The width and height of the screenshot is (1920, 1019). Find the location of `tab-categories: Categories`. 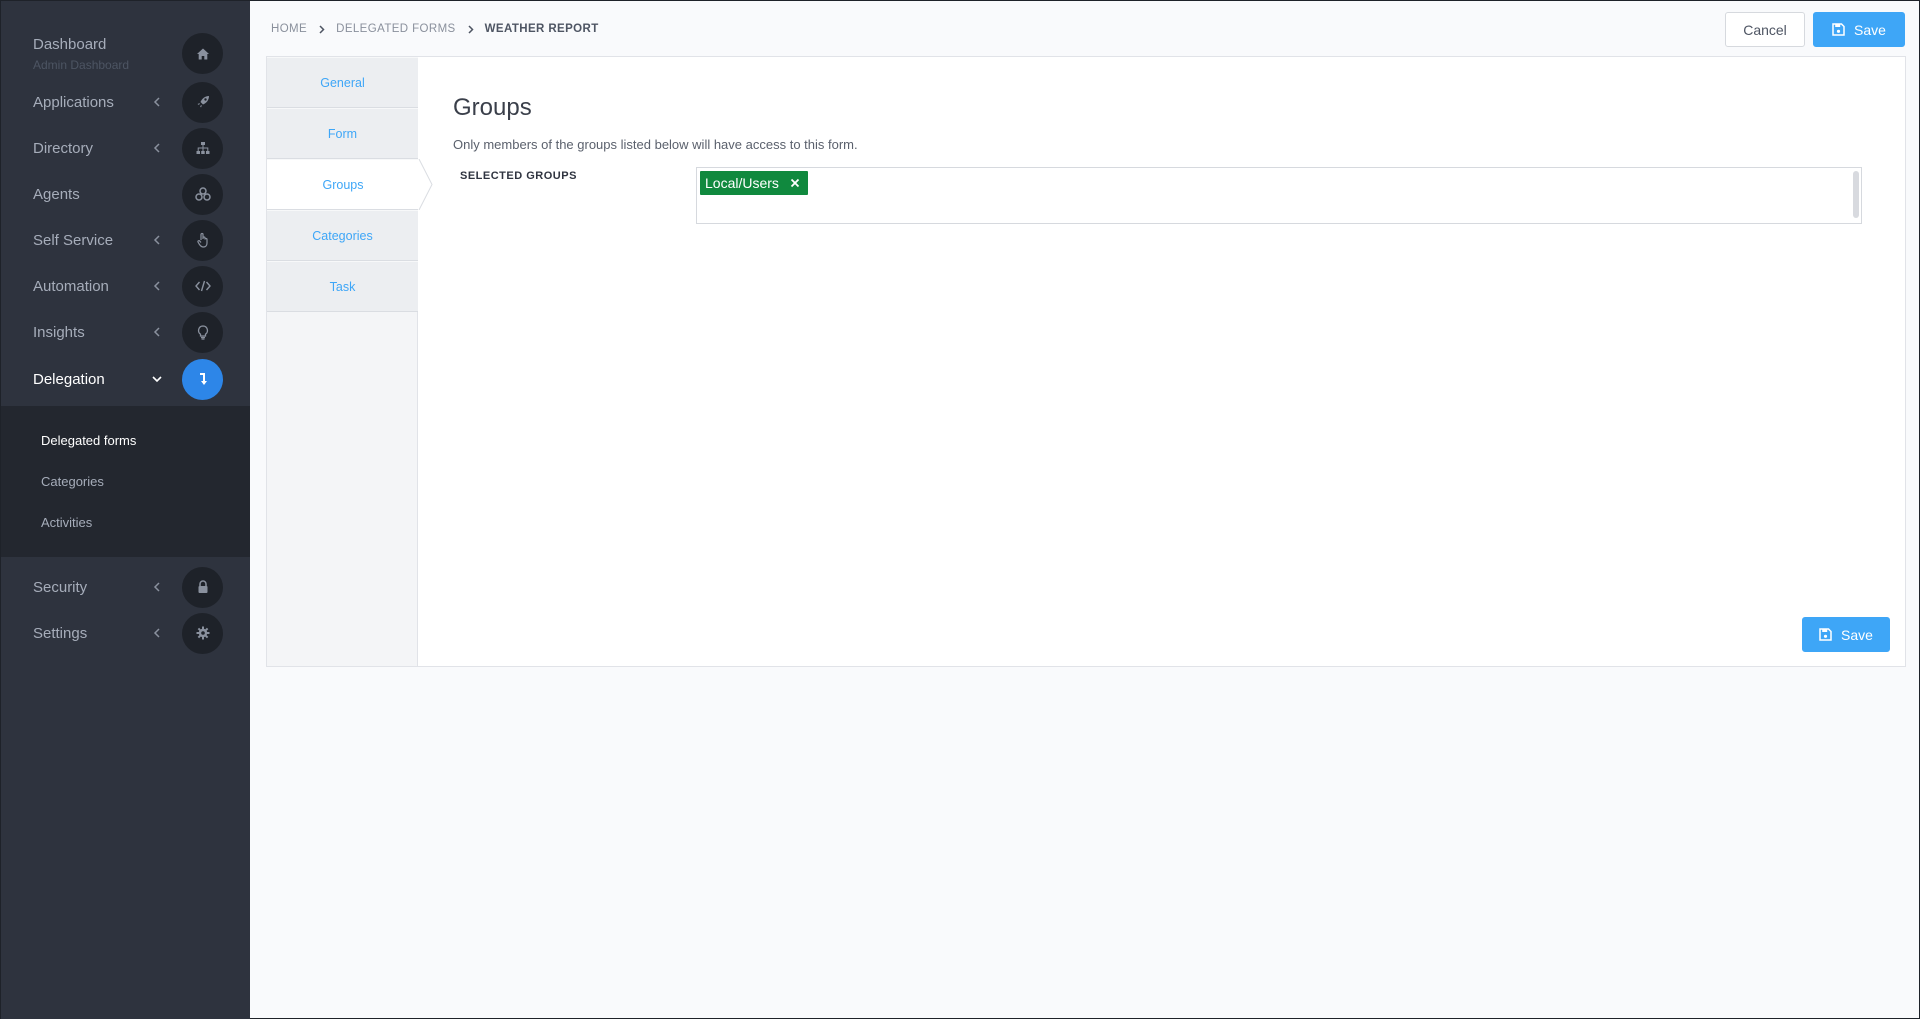

tab-categories: Categories is located at coordinates (342, 235).